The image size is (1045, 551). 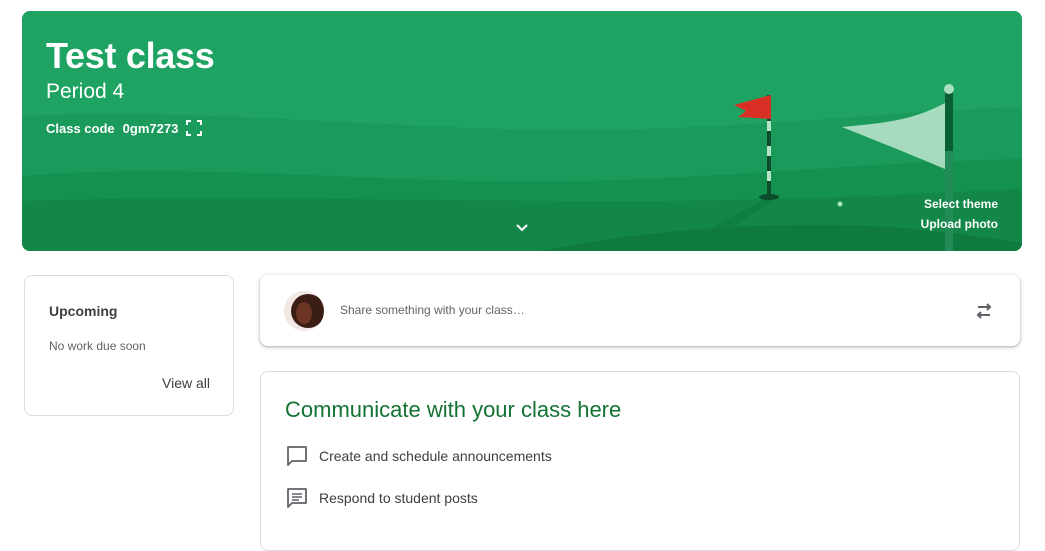 What do you see at coordinates (83, 311) in the screenshot?
I see `upcoming-title: Upcoming` at bounding box center [83, 311].